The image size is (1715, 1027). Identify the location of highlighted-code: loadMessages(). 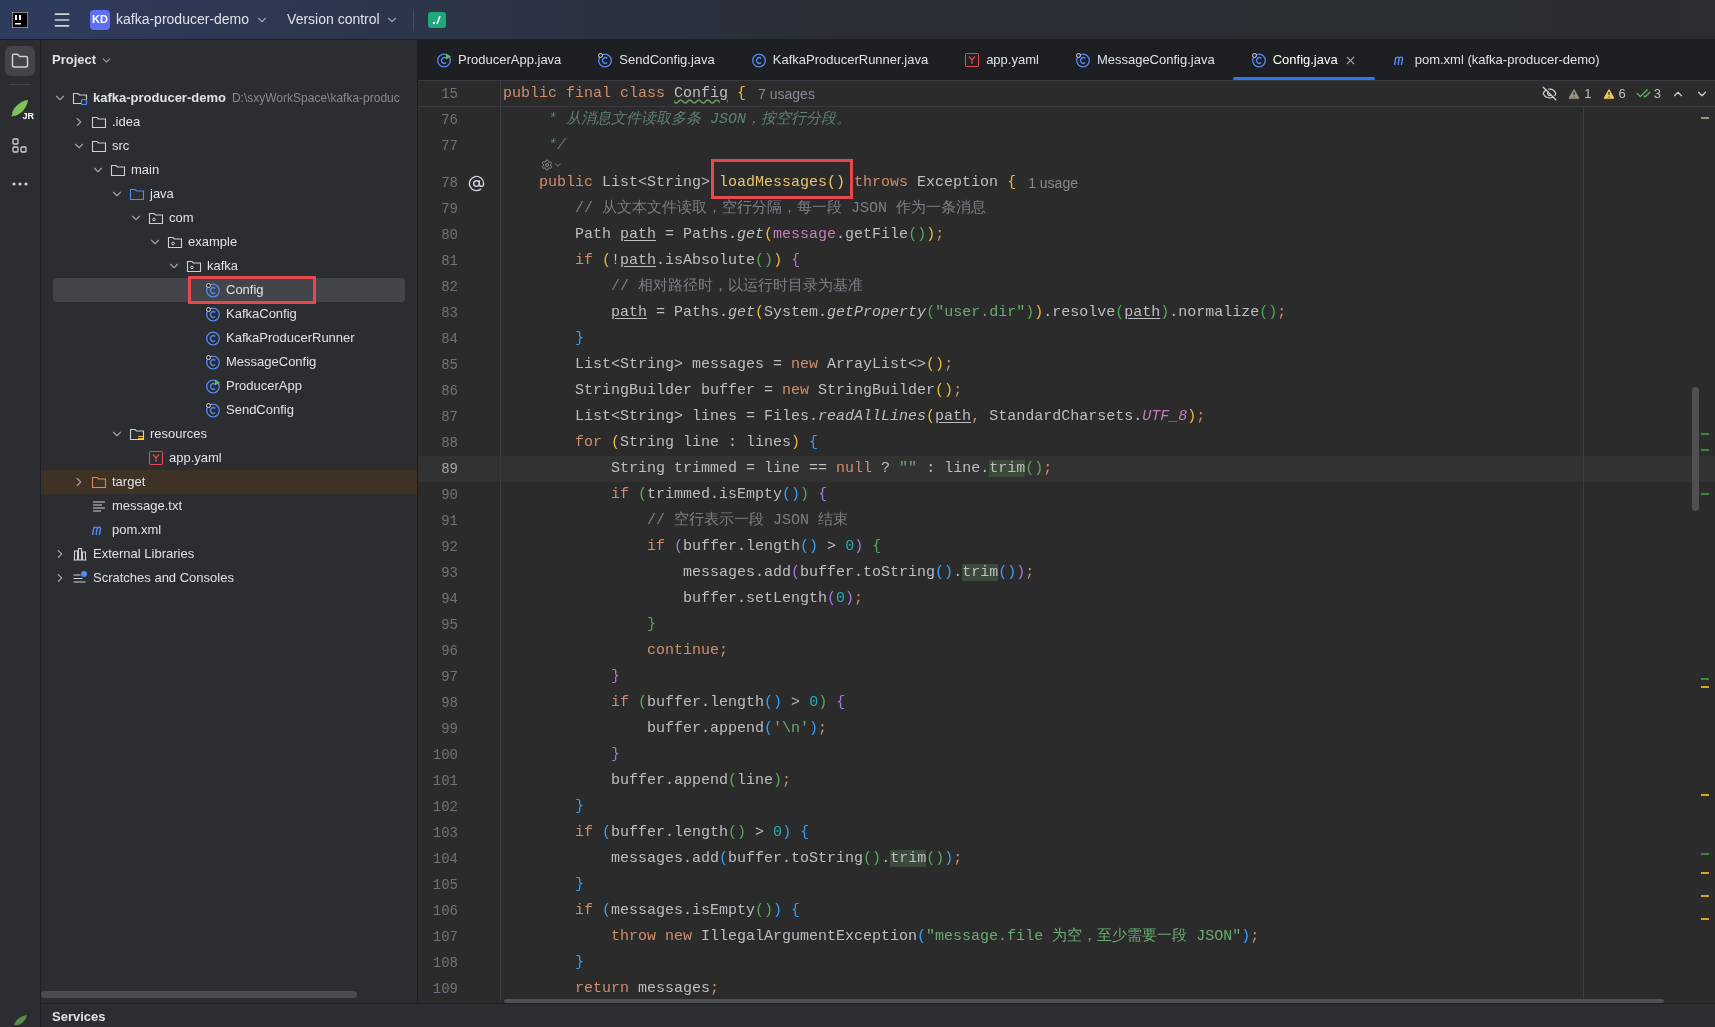
(782, 179).